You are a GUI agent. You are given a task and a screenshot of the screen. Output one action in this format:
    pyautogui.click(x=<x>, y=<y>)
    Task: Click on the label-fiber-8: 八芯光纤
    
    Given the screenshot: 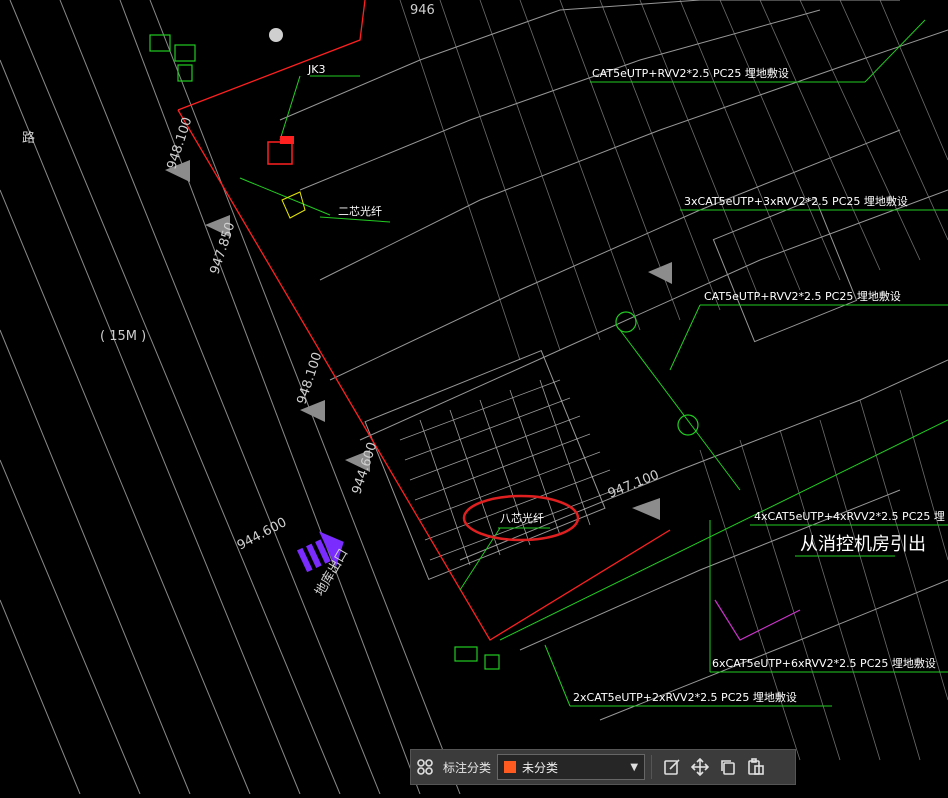 What is the action you would take?
    pyautogui.click(x=522, y=518)
    